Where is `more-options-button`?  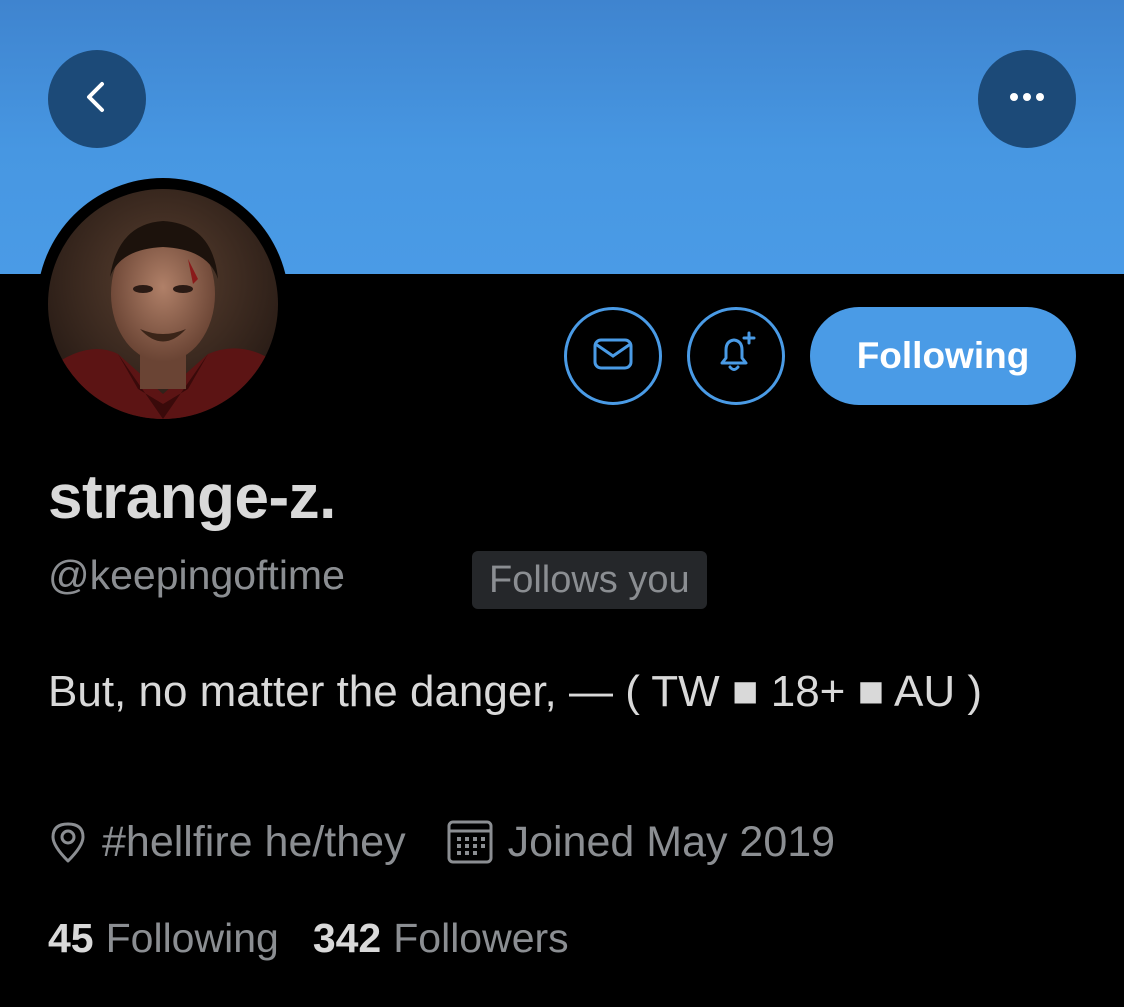
more-options-button is located at coordinates (1027, 99).